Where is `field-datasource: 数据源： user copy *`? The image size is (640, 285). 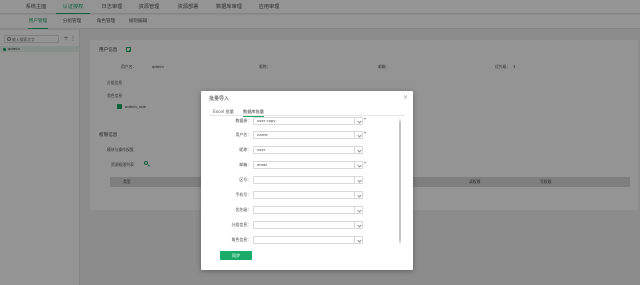 field-datasource: 数据源： user copy * is located at coordinates (301, 121).